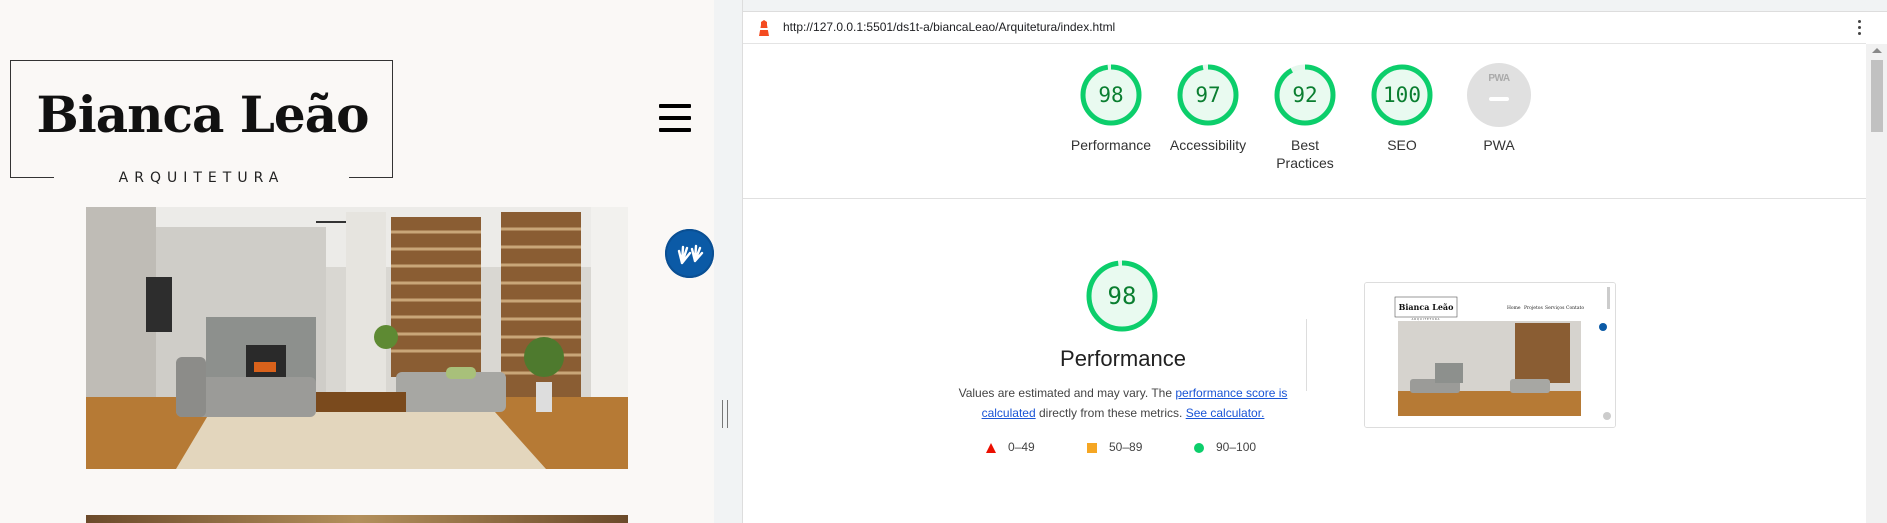 The width and height of the screenshot is (1887, 523). Describe the element at coordinates (675, 118) in the screenshot. I see `hamburger-icon` at that location.